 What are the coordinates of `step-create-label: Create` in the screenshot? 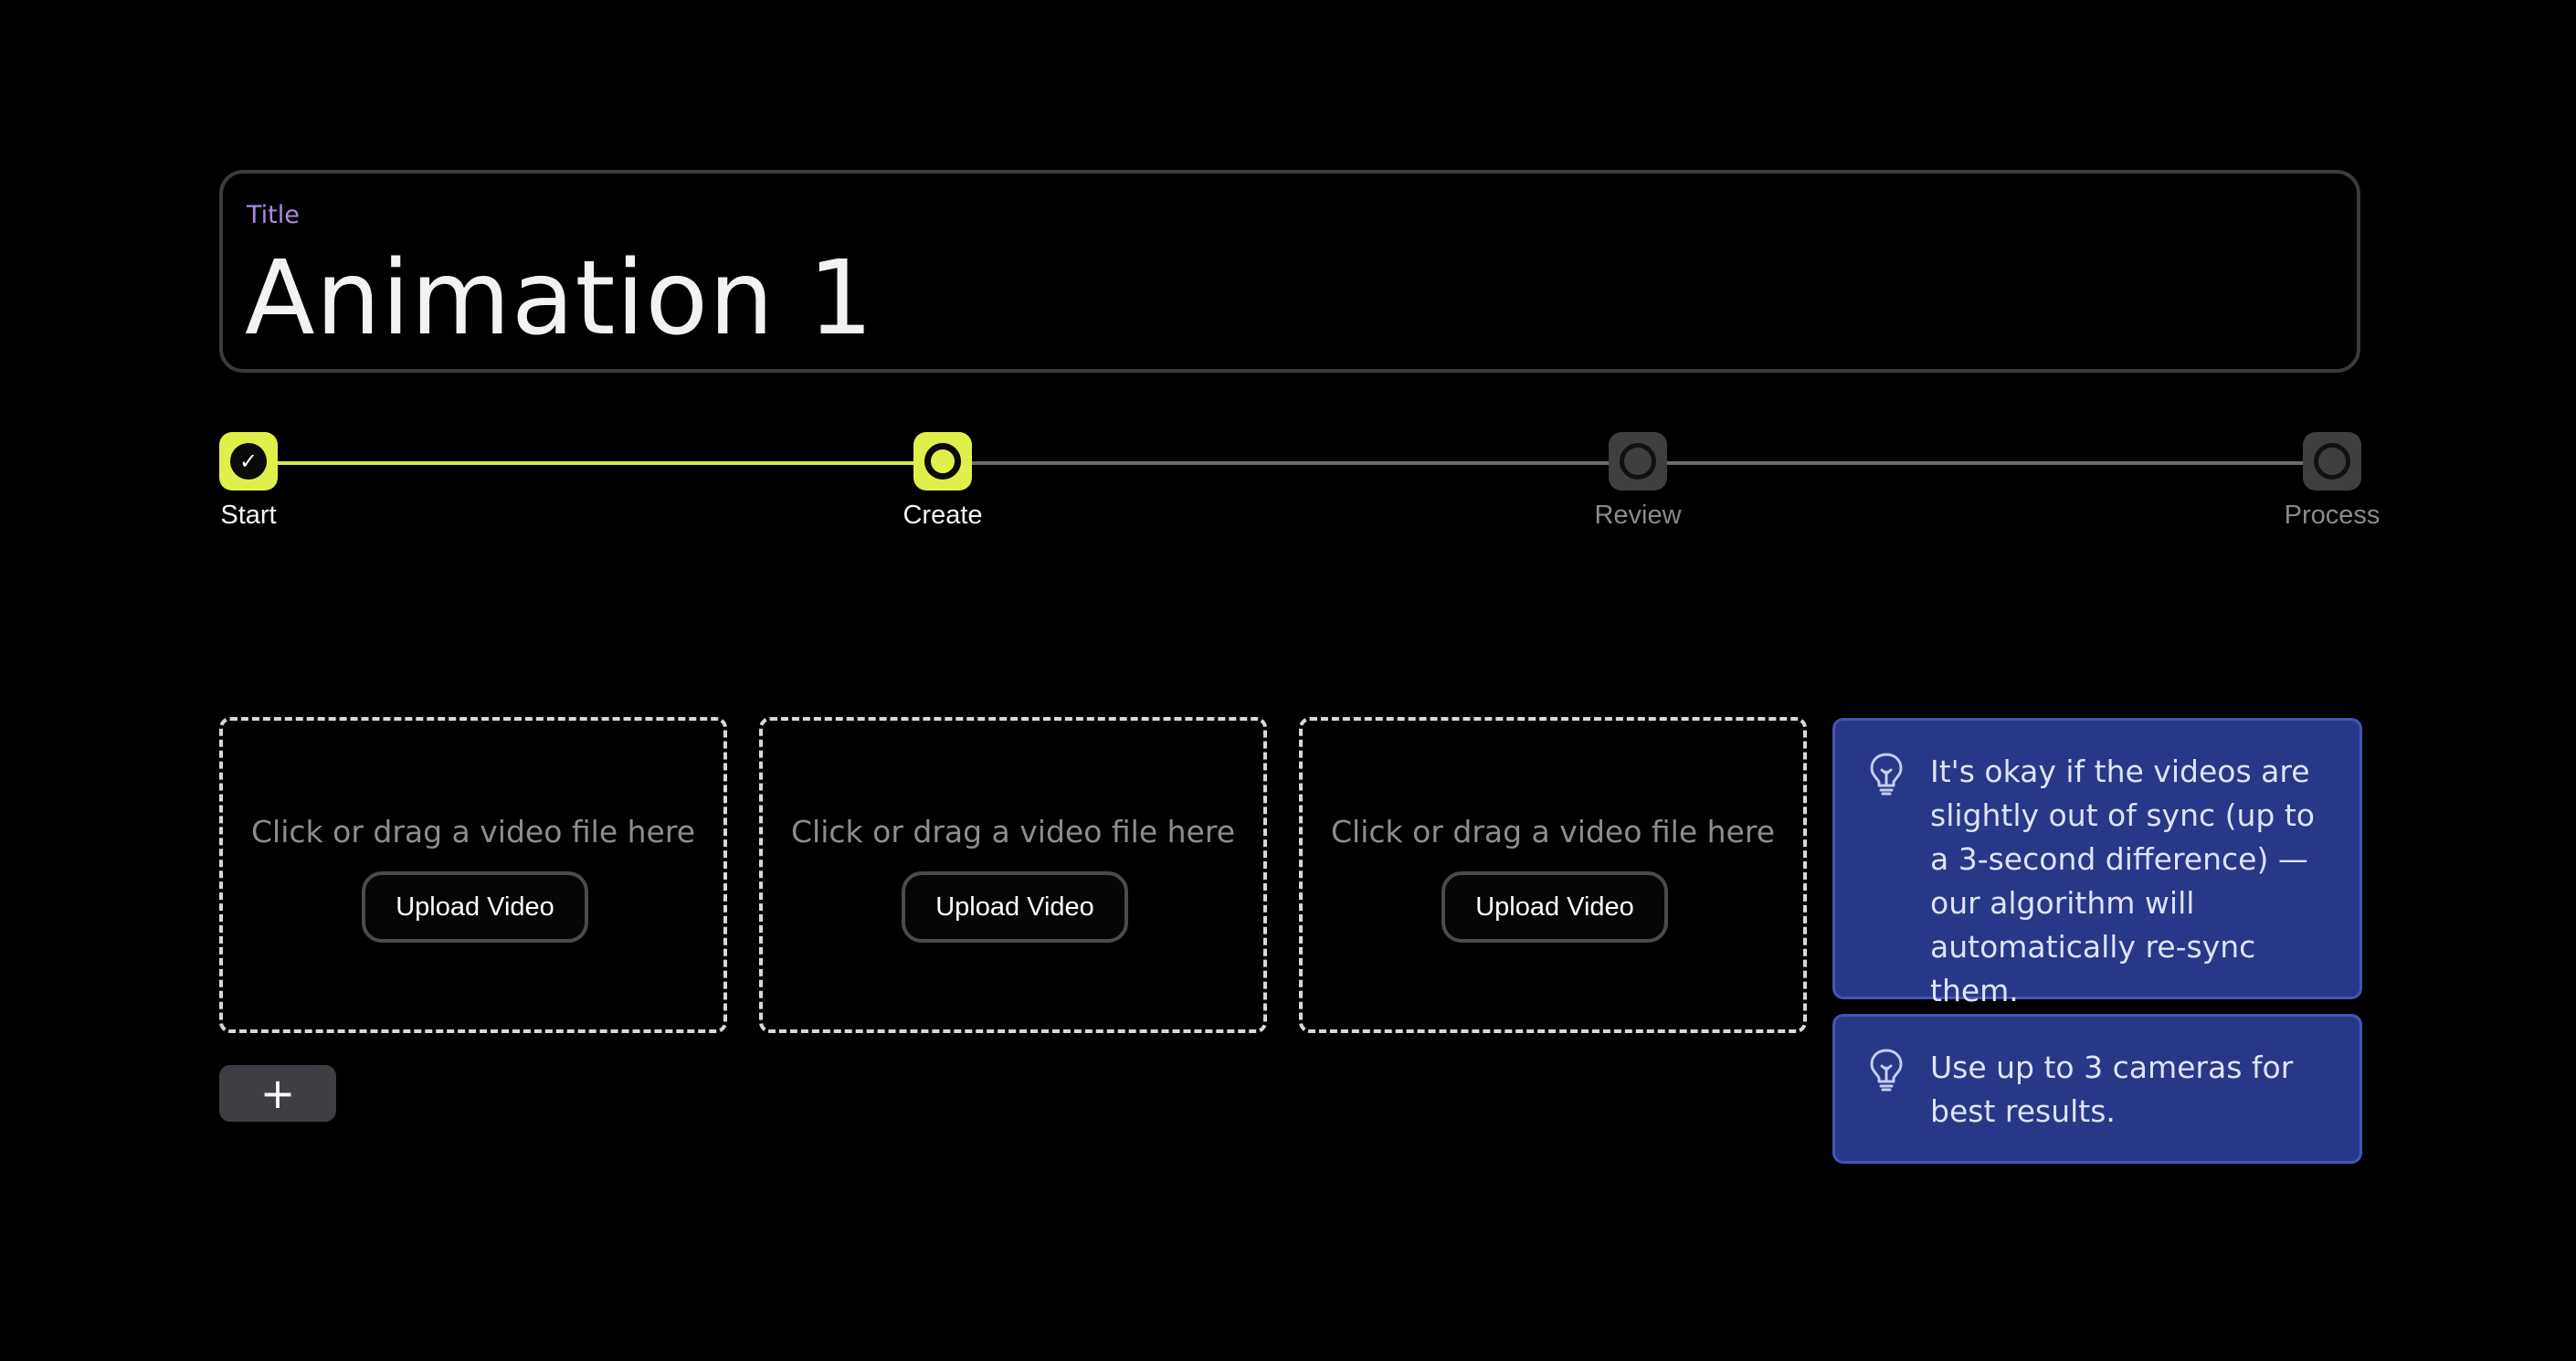 It's located at (943, 515).